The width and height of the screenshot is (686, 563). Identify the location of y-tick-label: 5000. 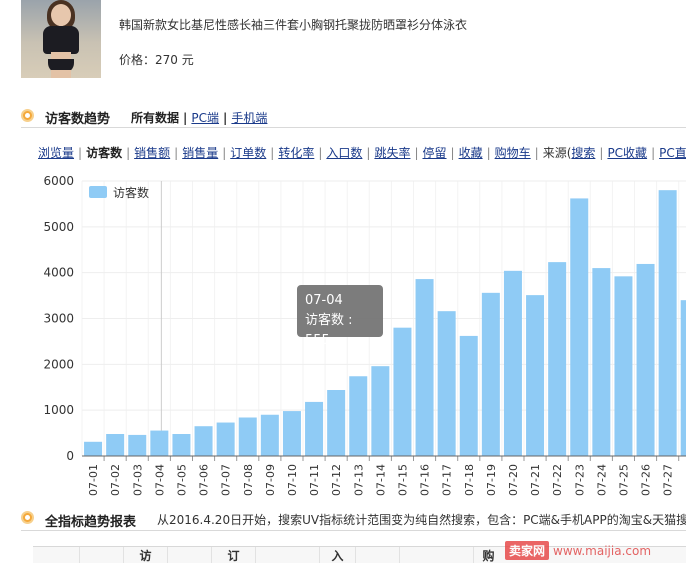
(58, 227).